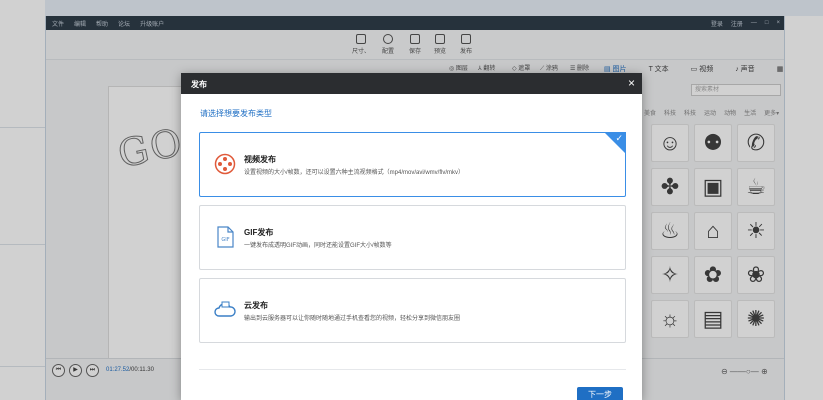  Describe the element at coordinates (631, 83) in the screenshot. I see `close-icon: ×` at that location.